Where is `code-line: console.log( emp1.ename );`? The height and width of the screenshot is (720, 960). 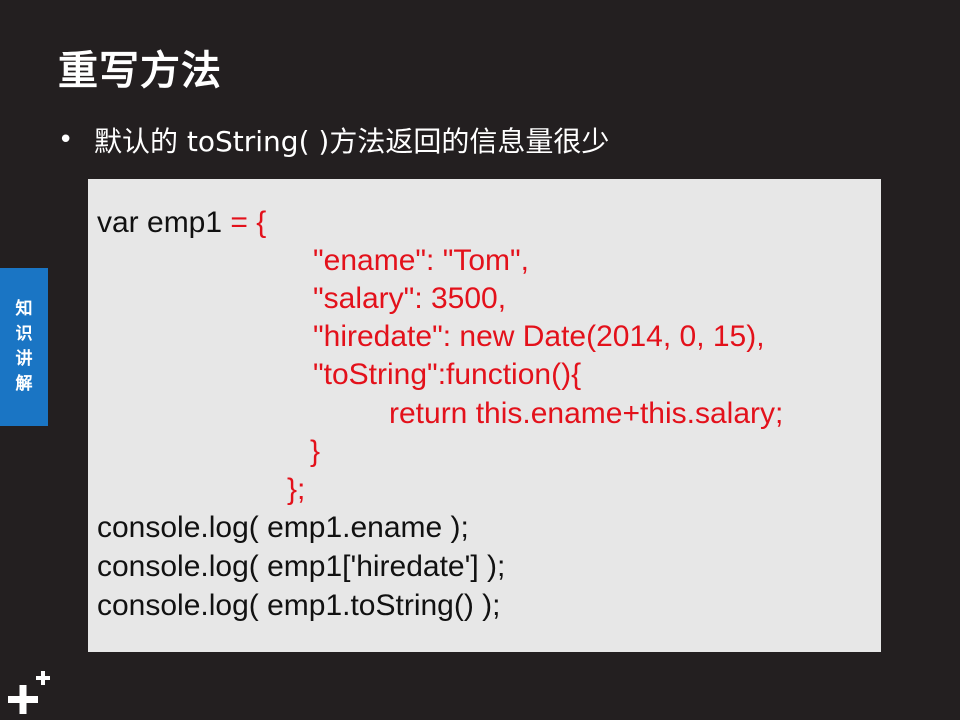 code-line: console.log( emp1.ename ); is located at coordinates (283, 527).